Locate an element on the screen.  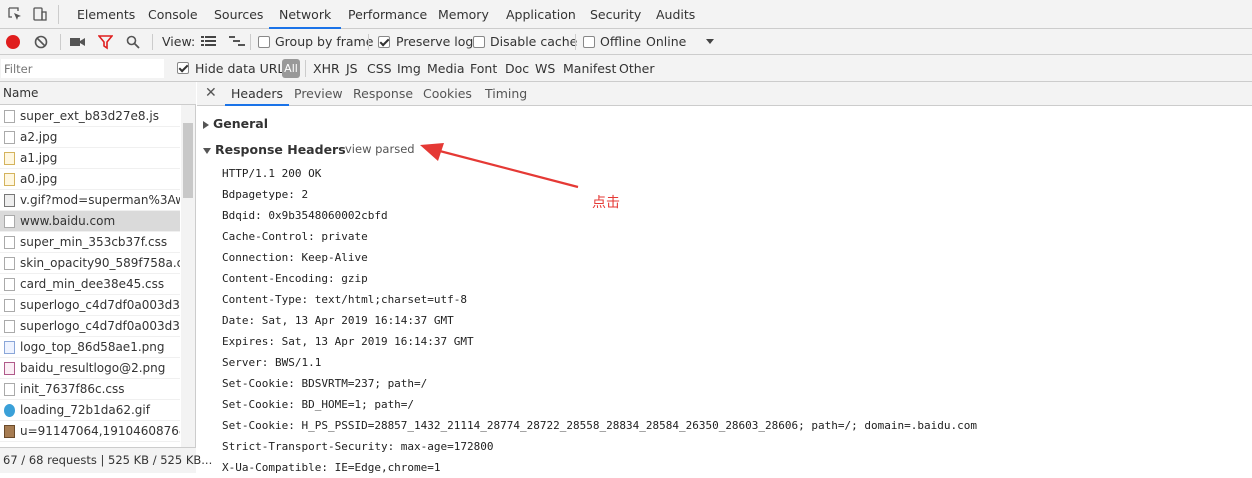
filter-type-js: JS is located at coordinates (352, 68).